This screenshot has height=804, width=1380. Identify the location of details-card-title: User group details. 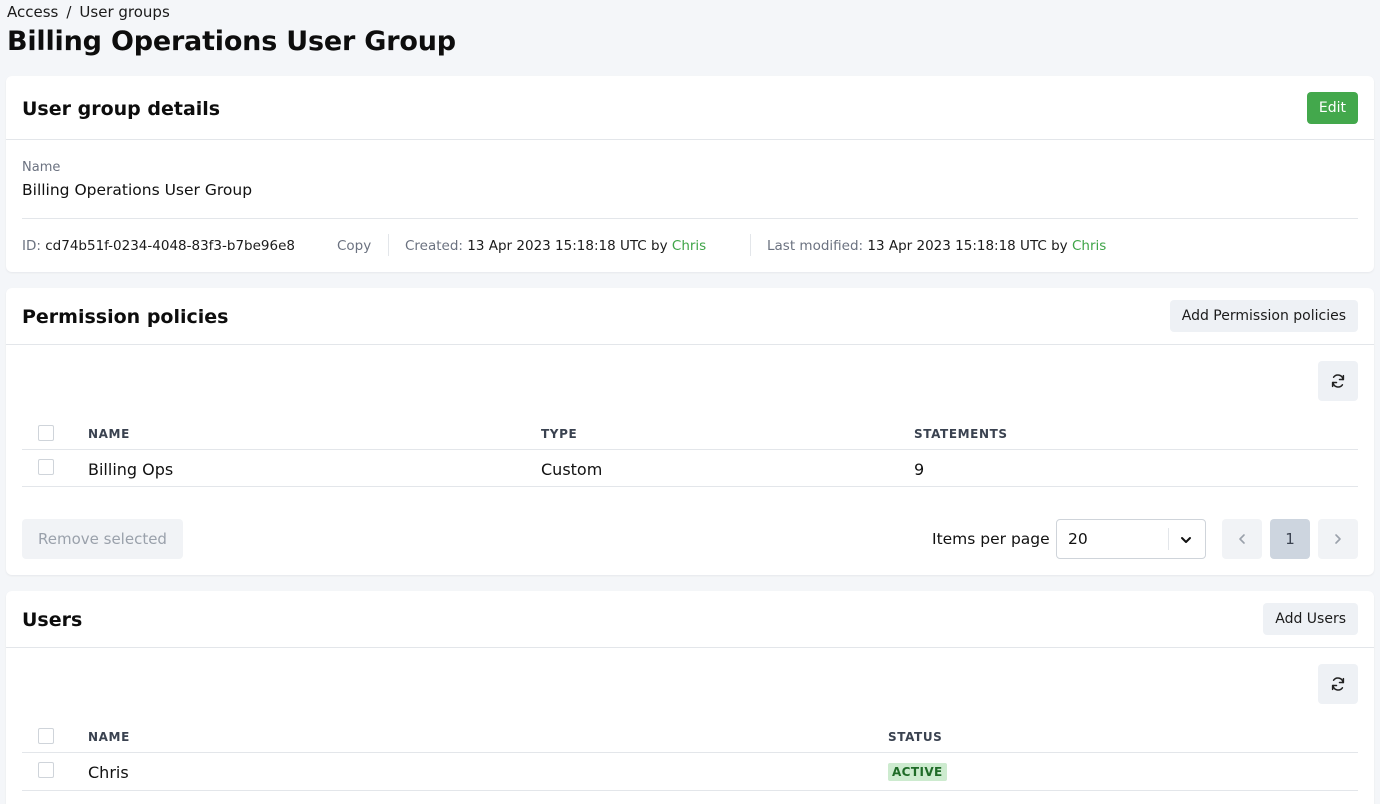
(121, 109).